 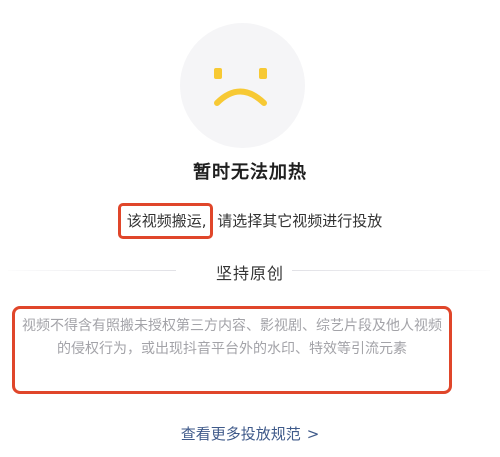 What do you see at coordinates (249, 273) in the screenshot?
I see `section-title: 坚持原创` at bounding box center [249, 273].